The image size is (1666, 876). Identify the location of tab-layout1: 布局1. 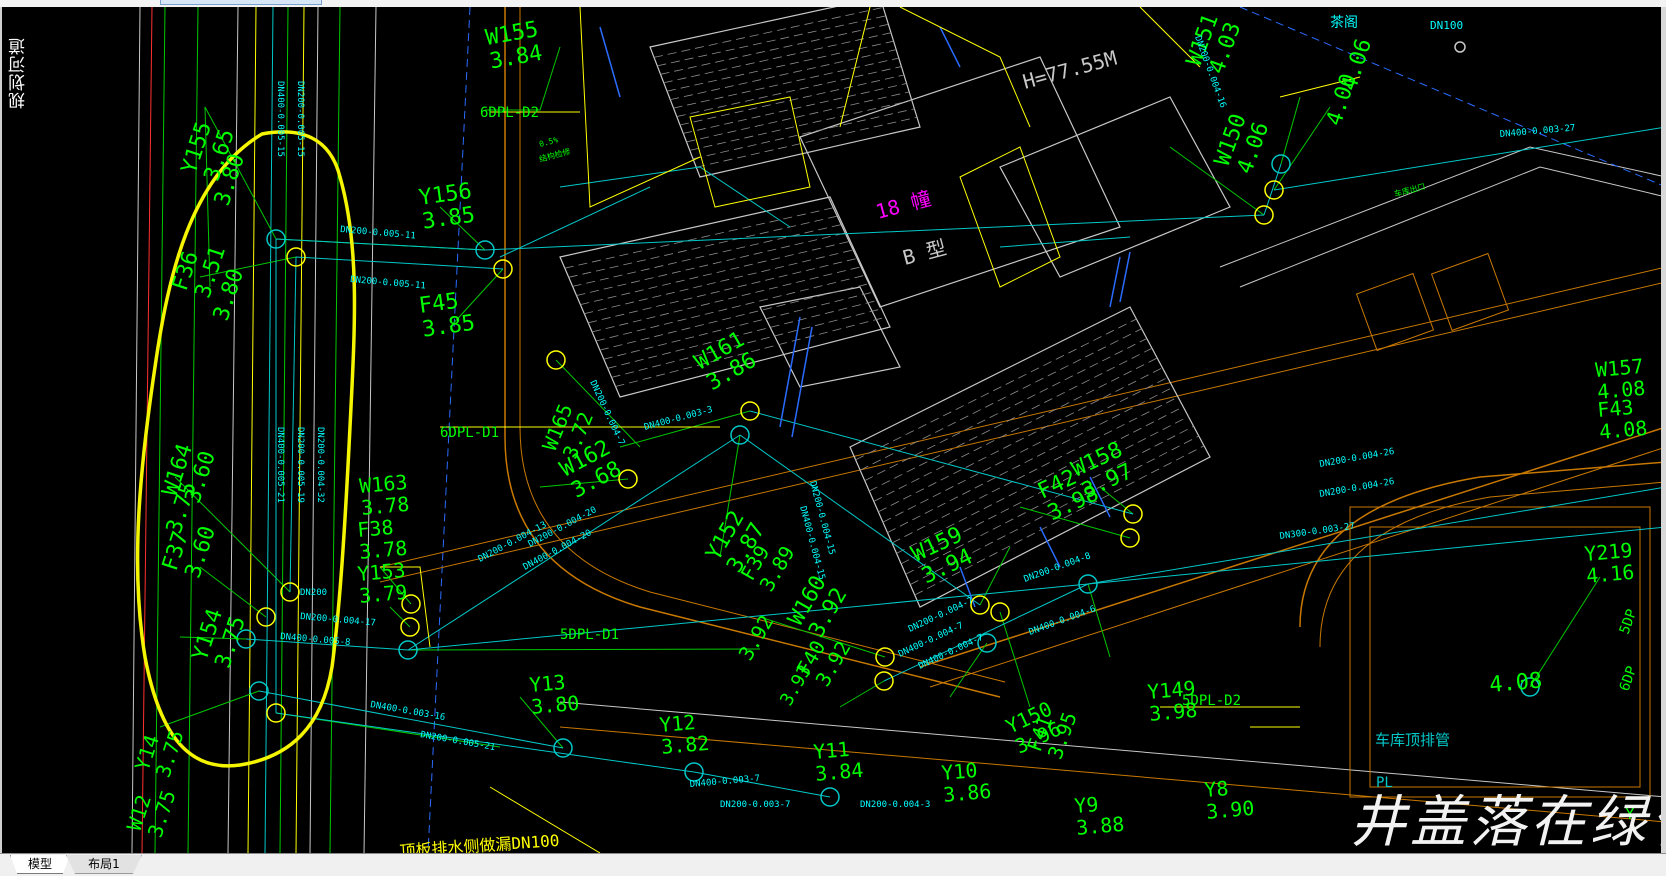
(104, 864).